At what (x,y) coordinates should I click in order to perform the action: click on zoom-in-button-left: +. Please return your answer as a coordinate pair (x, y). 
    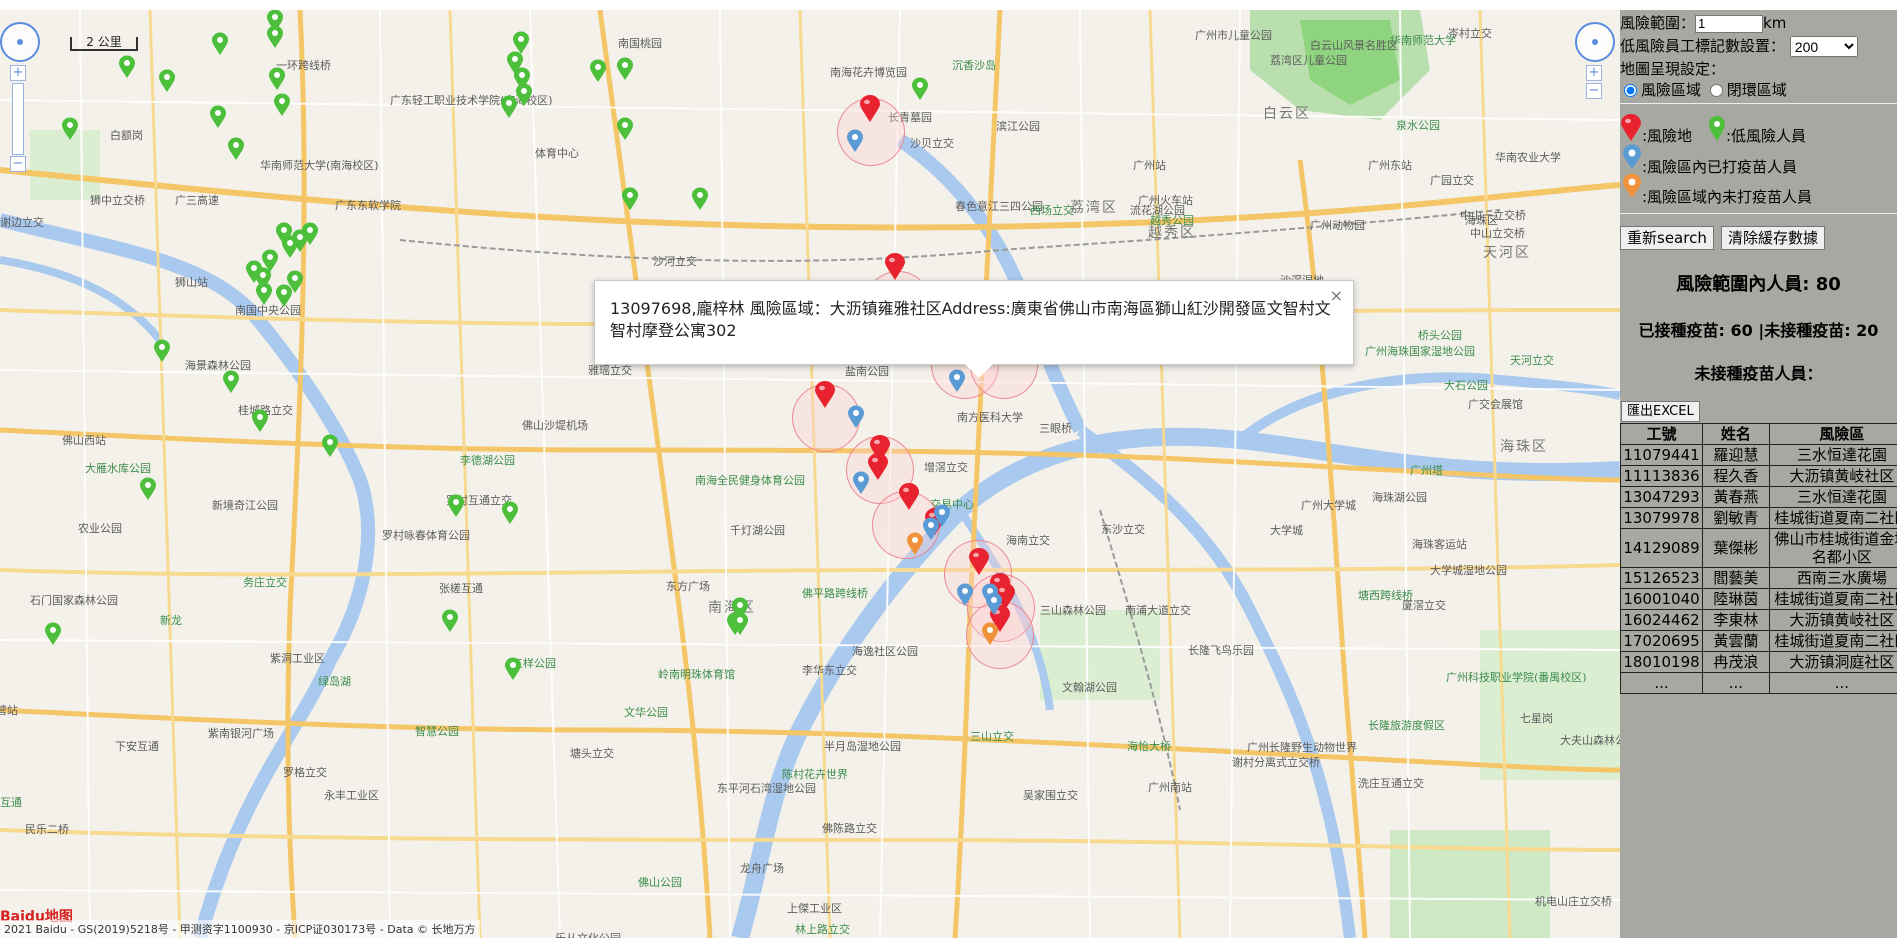
    Looking at the image, I should click on (18, 73).